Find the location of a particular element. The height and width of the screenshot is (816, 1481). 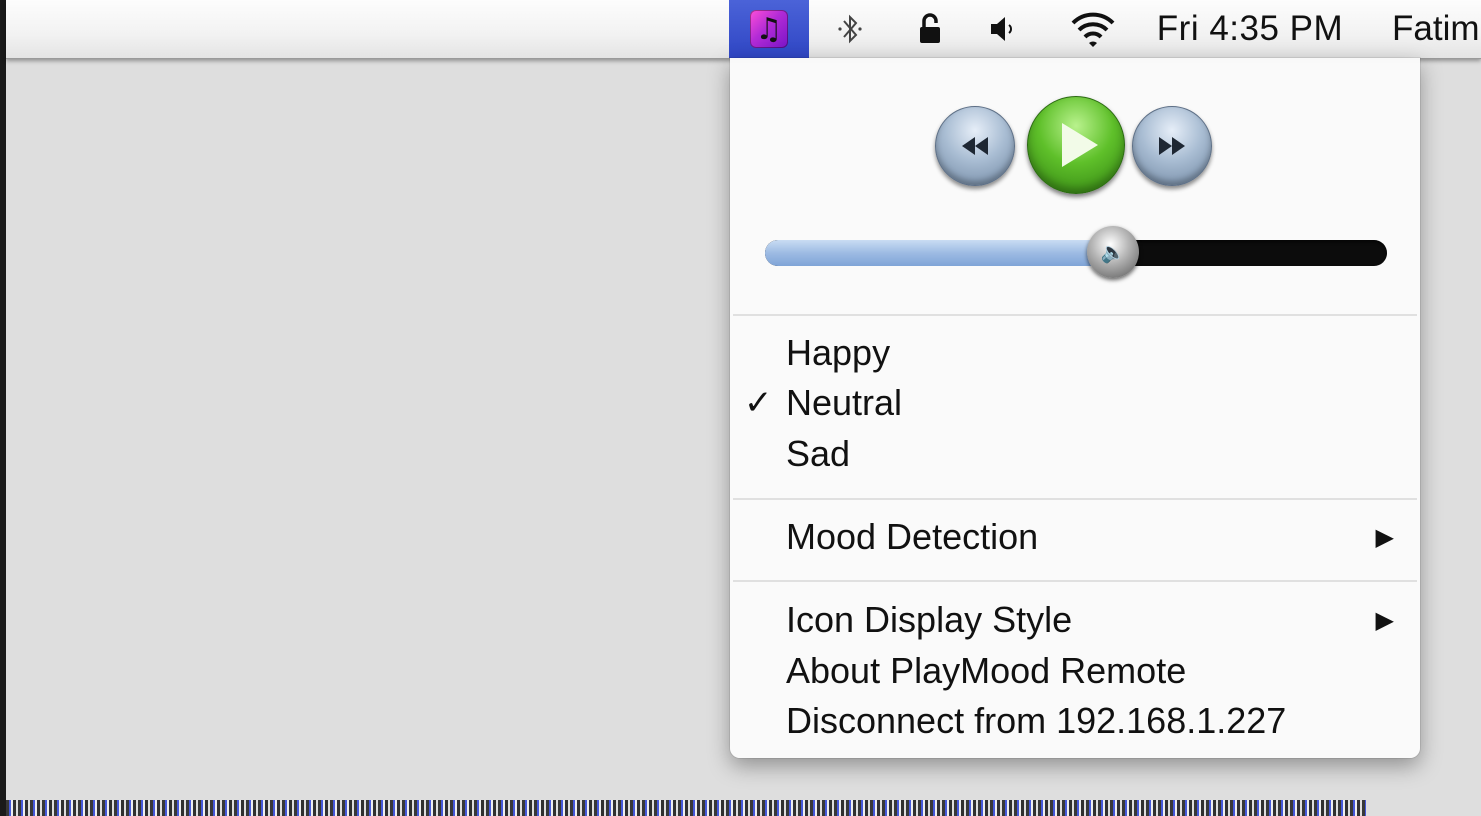

menubar-clock: Fri 4:35 PM is located at coordinates (1250, 29).